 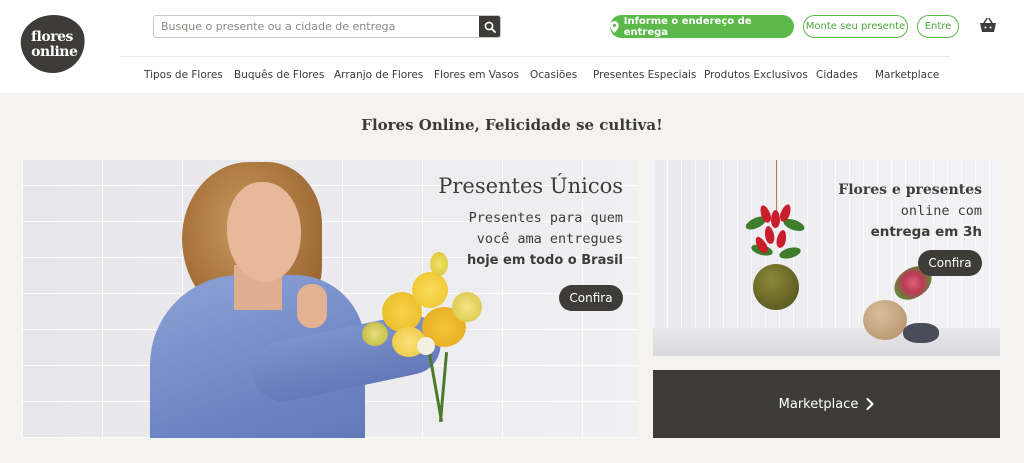 What do you see at coordinates (938, 26) in the screenshot?
I see `login-button: Entre` at bounding box center [938, 26].